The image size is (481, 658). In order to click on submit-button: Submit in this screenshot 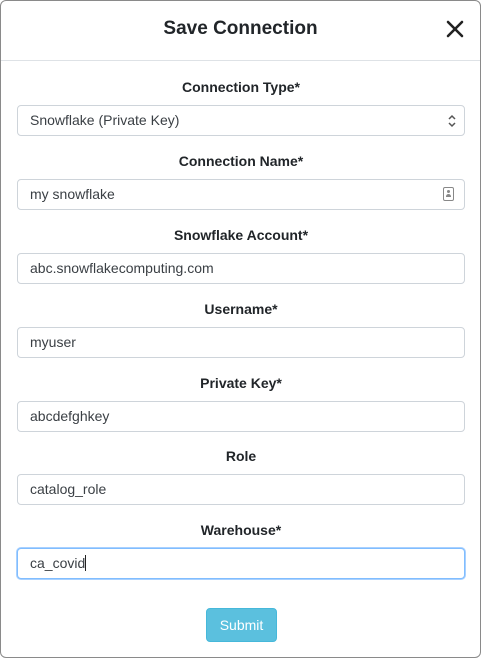, I will do `click(241, 625)`.